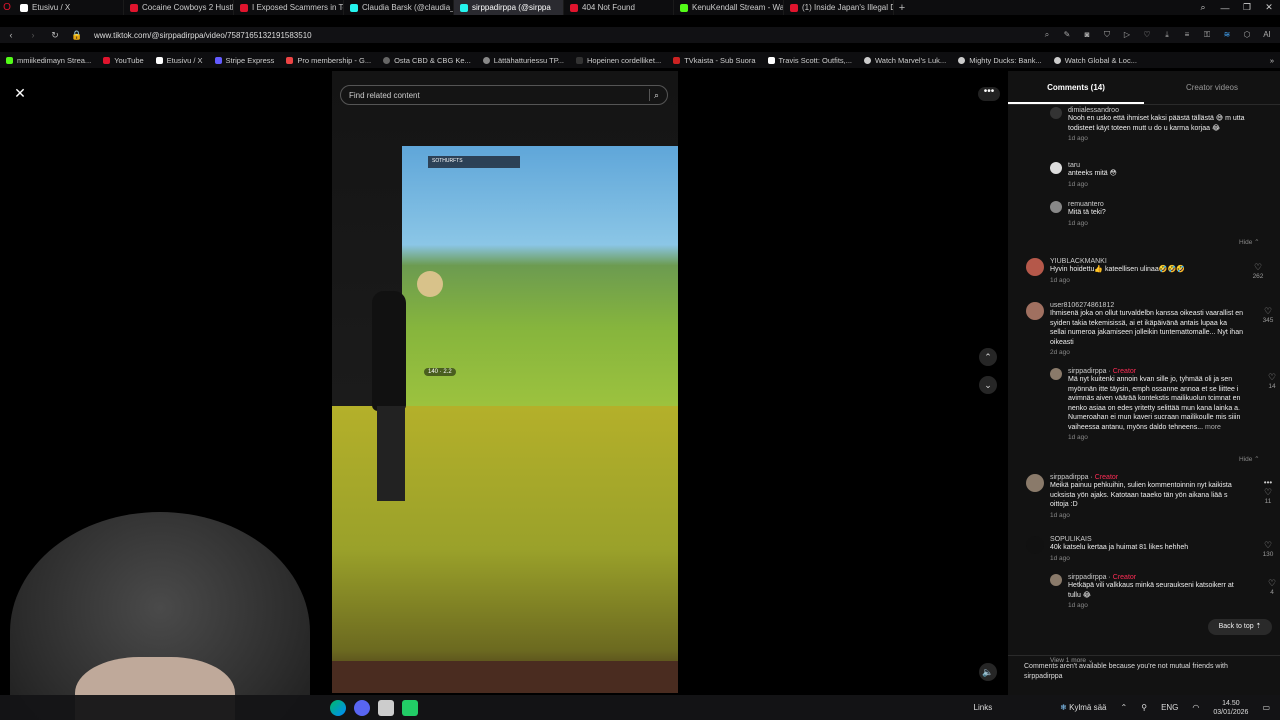  I want to click on language-indicator: ENG, so click(1169, 707).